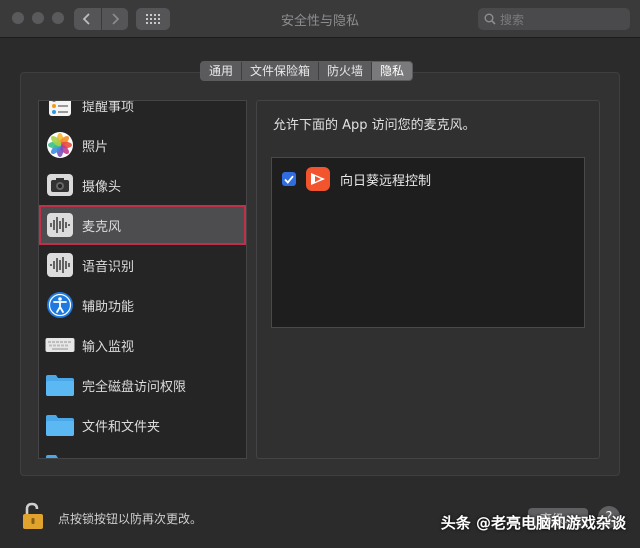 The width and height of the screenshot is (640, 548). What do you see at coordinates (374, 125) in the screenshot?
I see `panel-caption: 允许下面的 App 访问您的麦克风。` at bounding box center [374, 125].